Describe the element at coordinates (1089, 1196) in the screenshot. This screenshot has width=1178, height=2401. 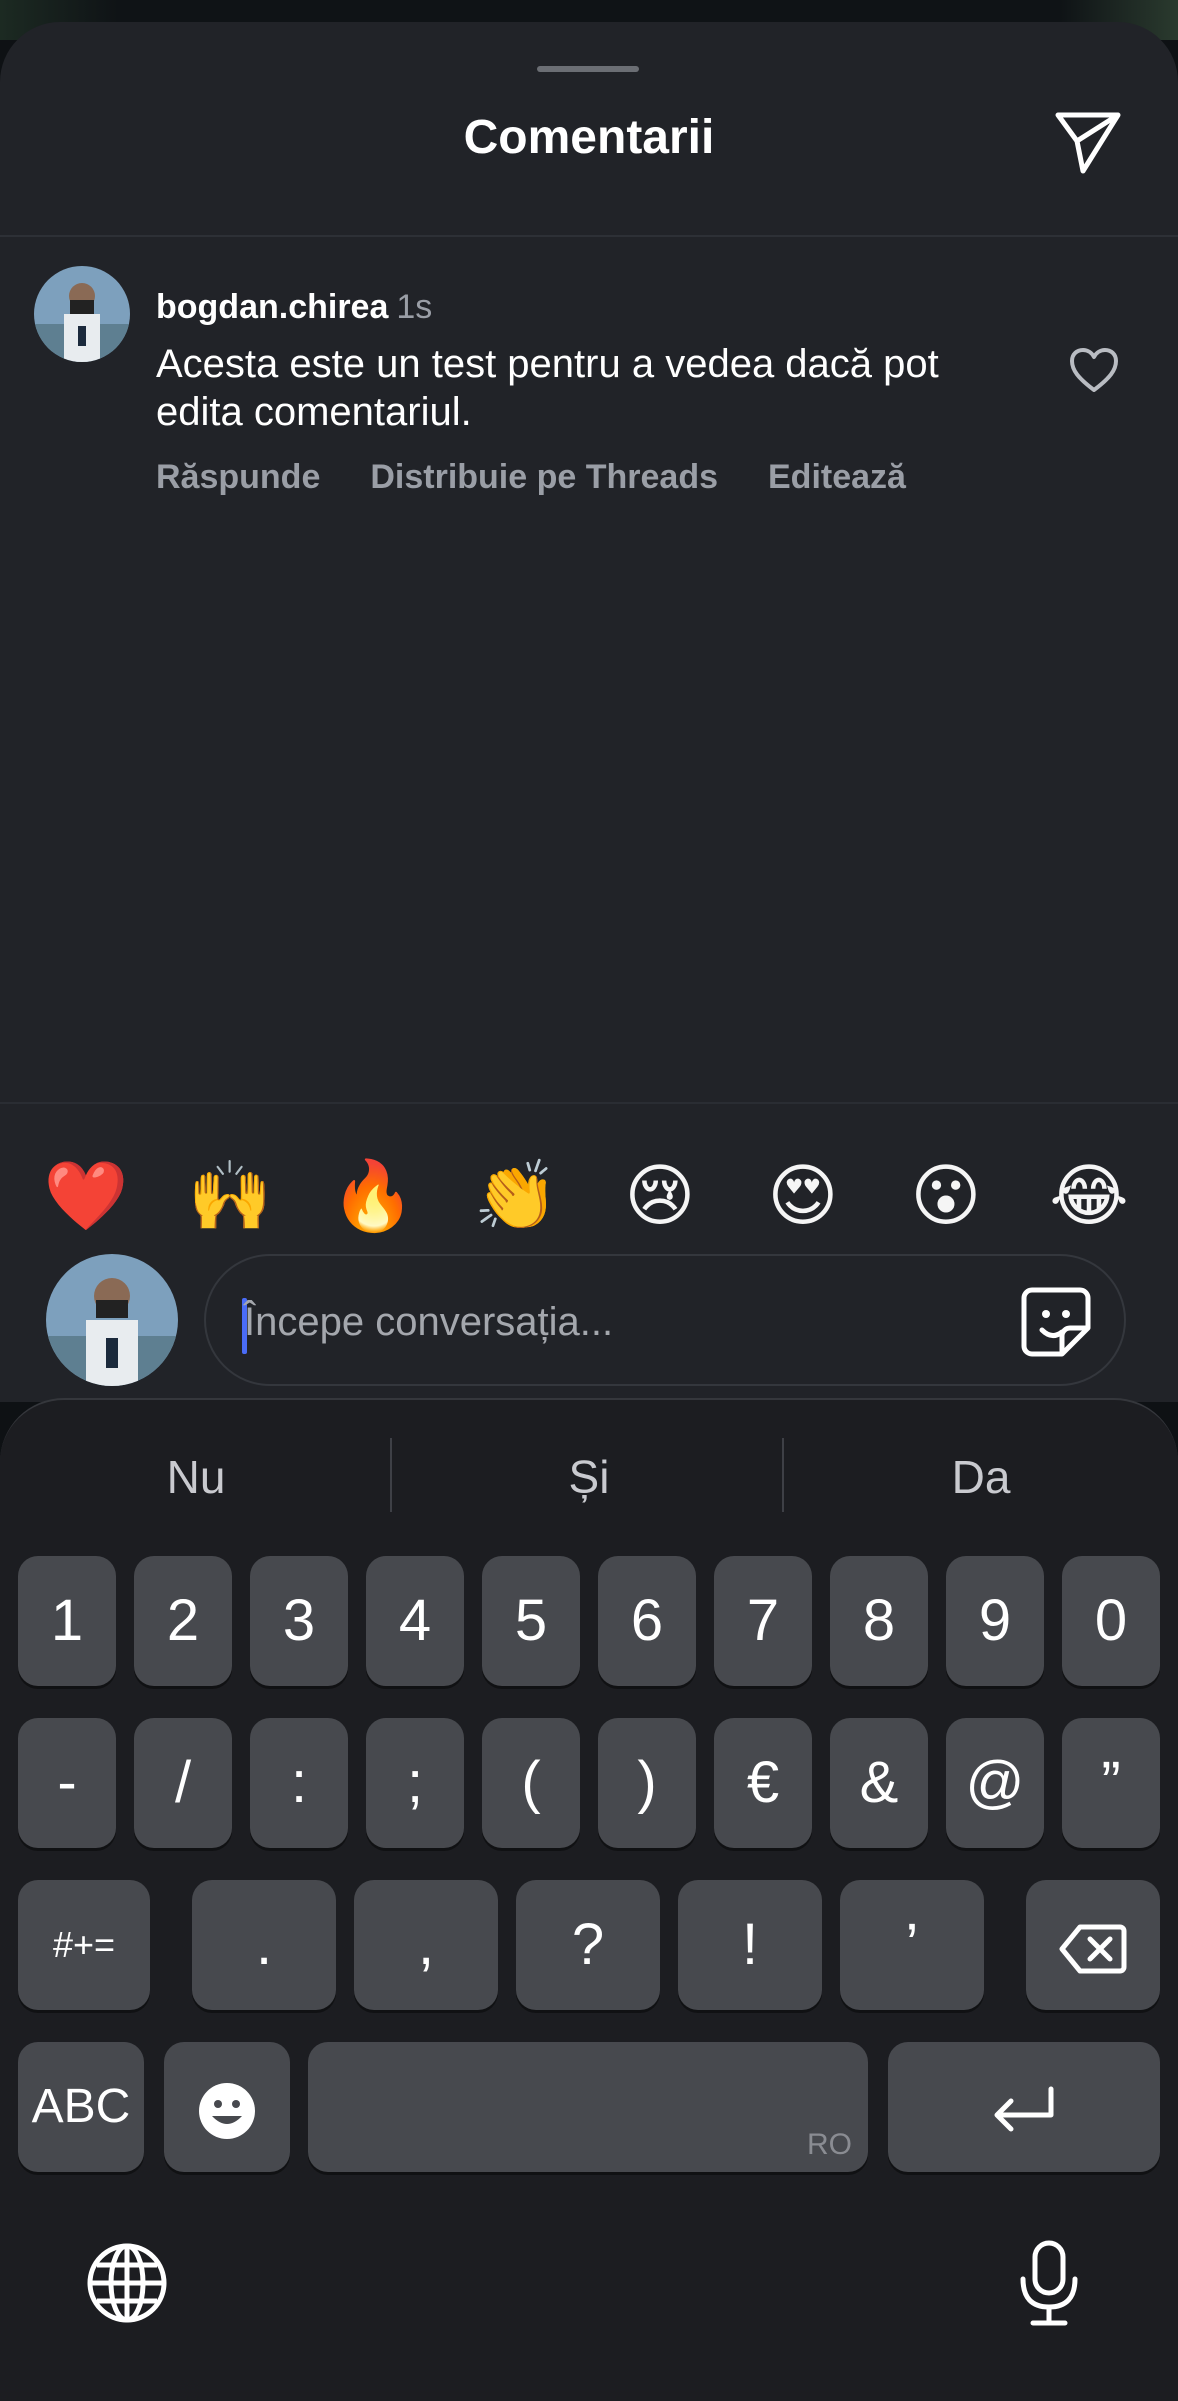
I see `emoji-laugh: 😂` at that location.